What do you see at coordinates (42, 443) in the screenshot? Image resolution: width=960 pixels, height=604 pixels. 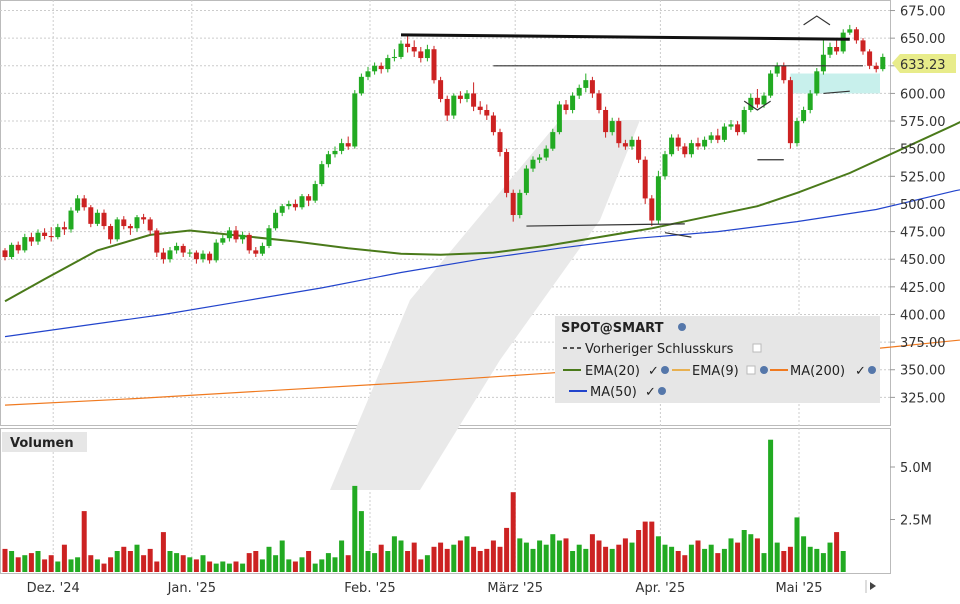 I see `volume-title: Volumen` at bounding box center [42, 443].